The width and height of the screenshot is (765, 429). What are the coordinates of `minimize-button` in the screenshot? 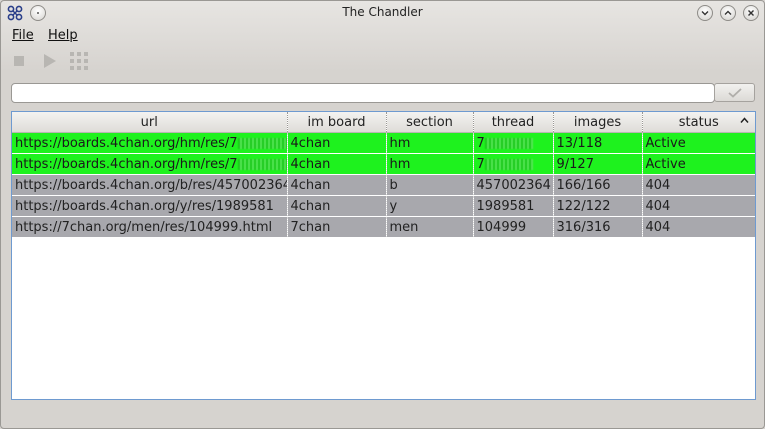 It's located at (705, 13).